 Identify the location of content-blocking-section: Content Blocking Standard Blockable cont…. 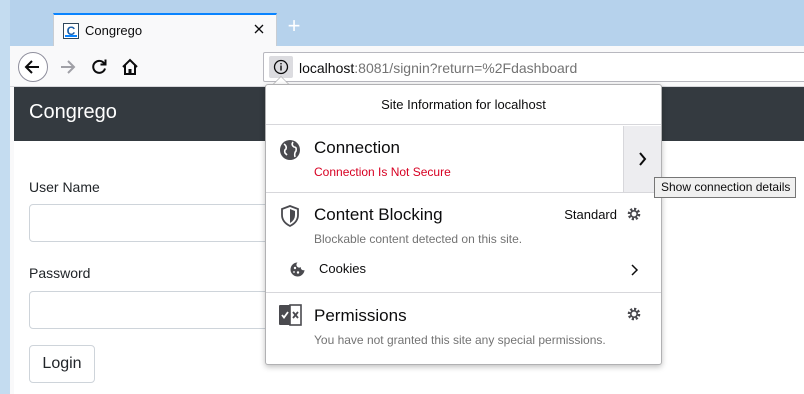
(463, 243).